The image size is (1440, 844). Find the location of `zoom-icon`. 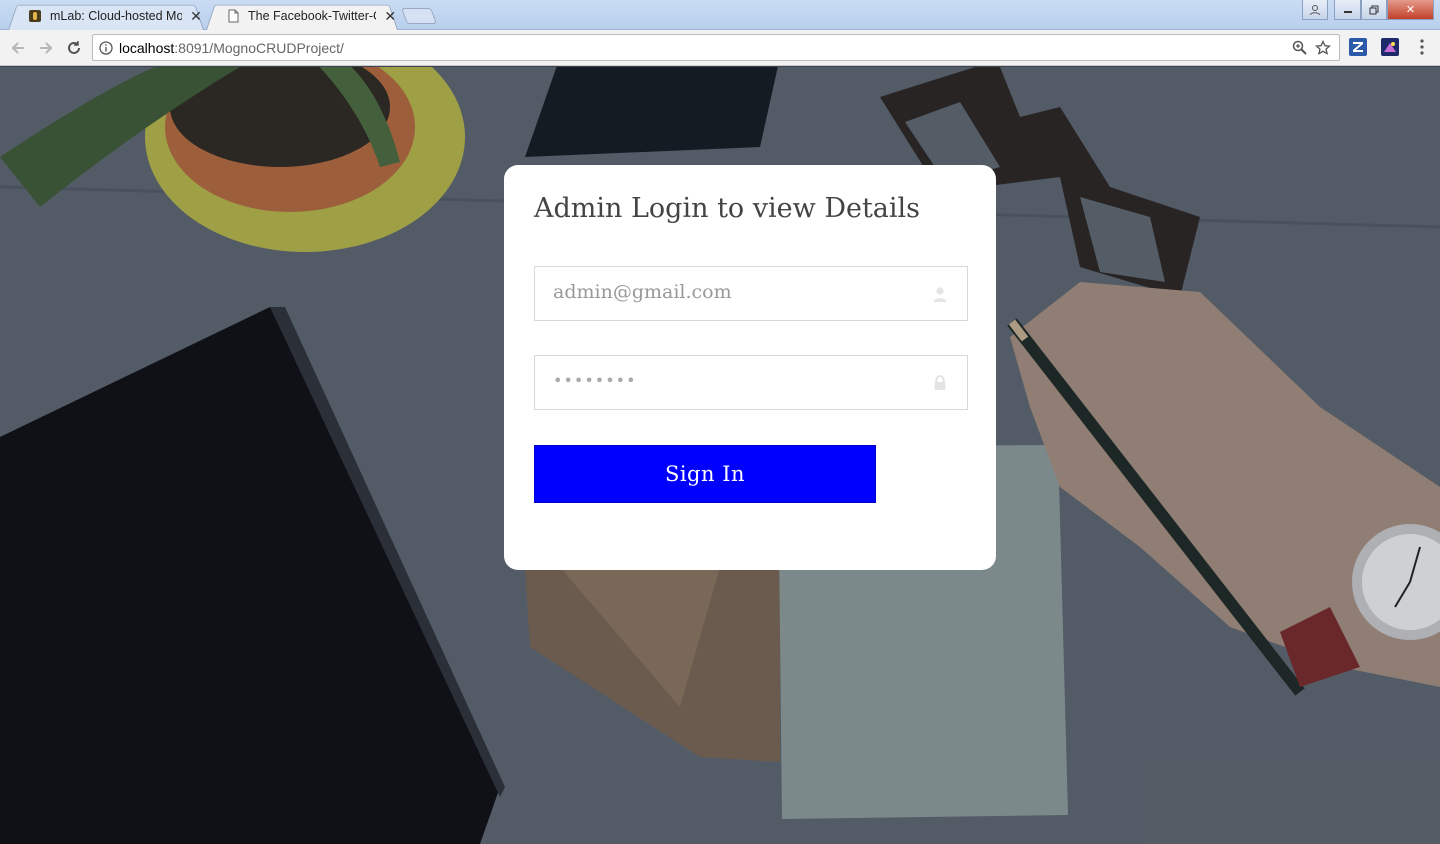

zoom-icon is located at coordinates (1299, 49).